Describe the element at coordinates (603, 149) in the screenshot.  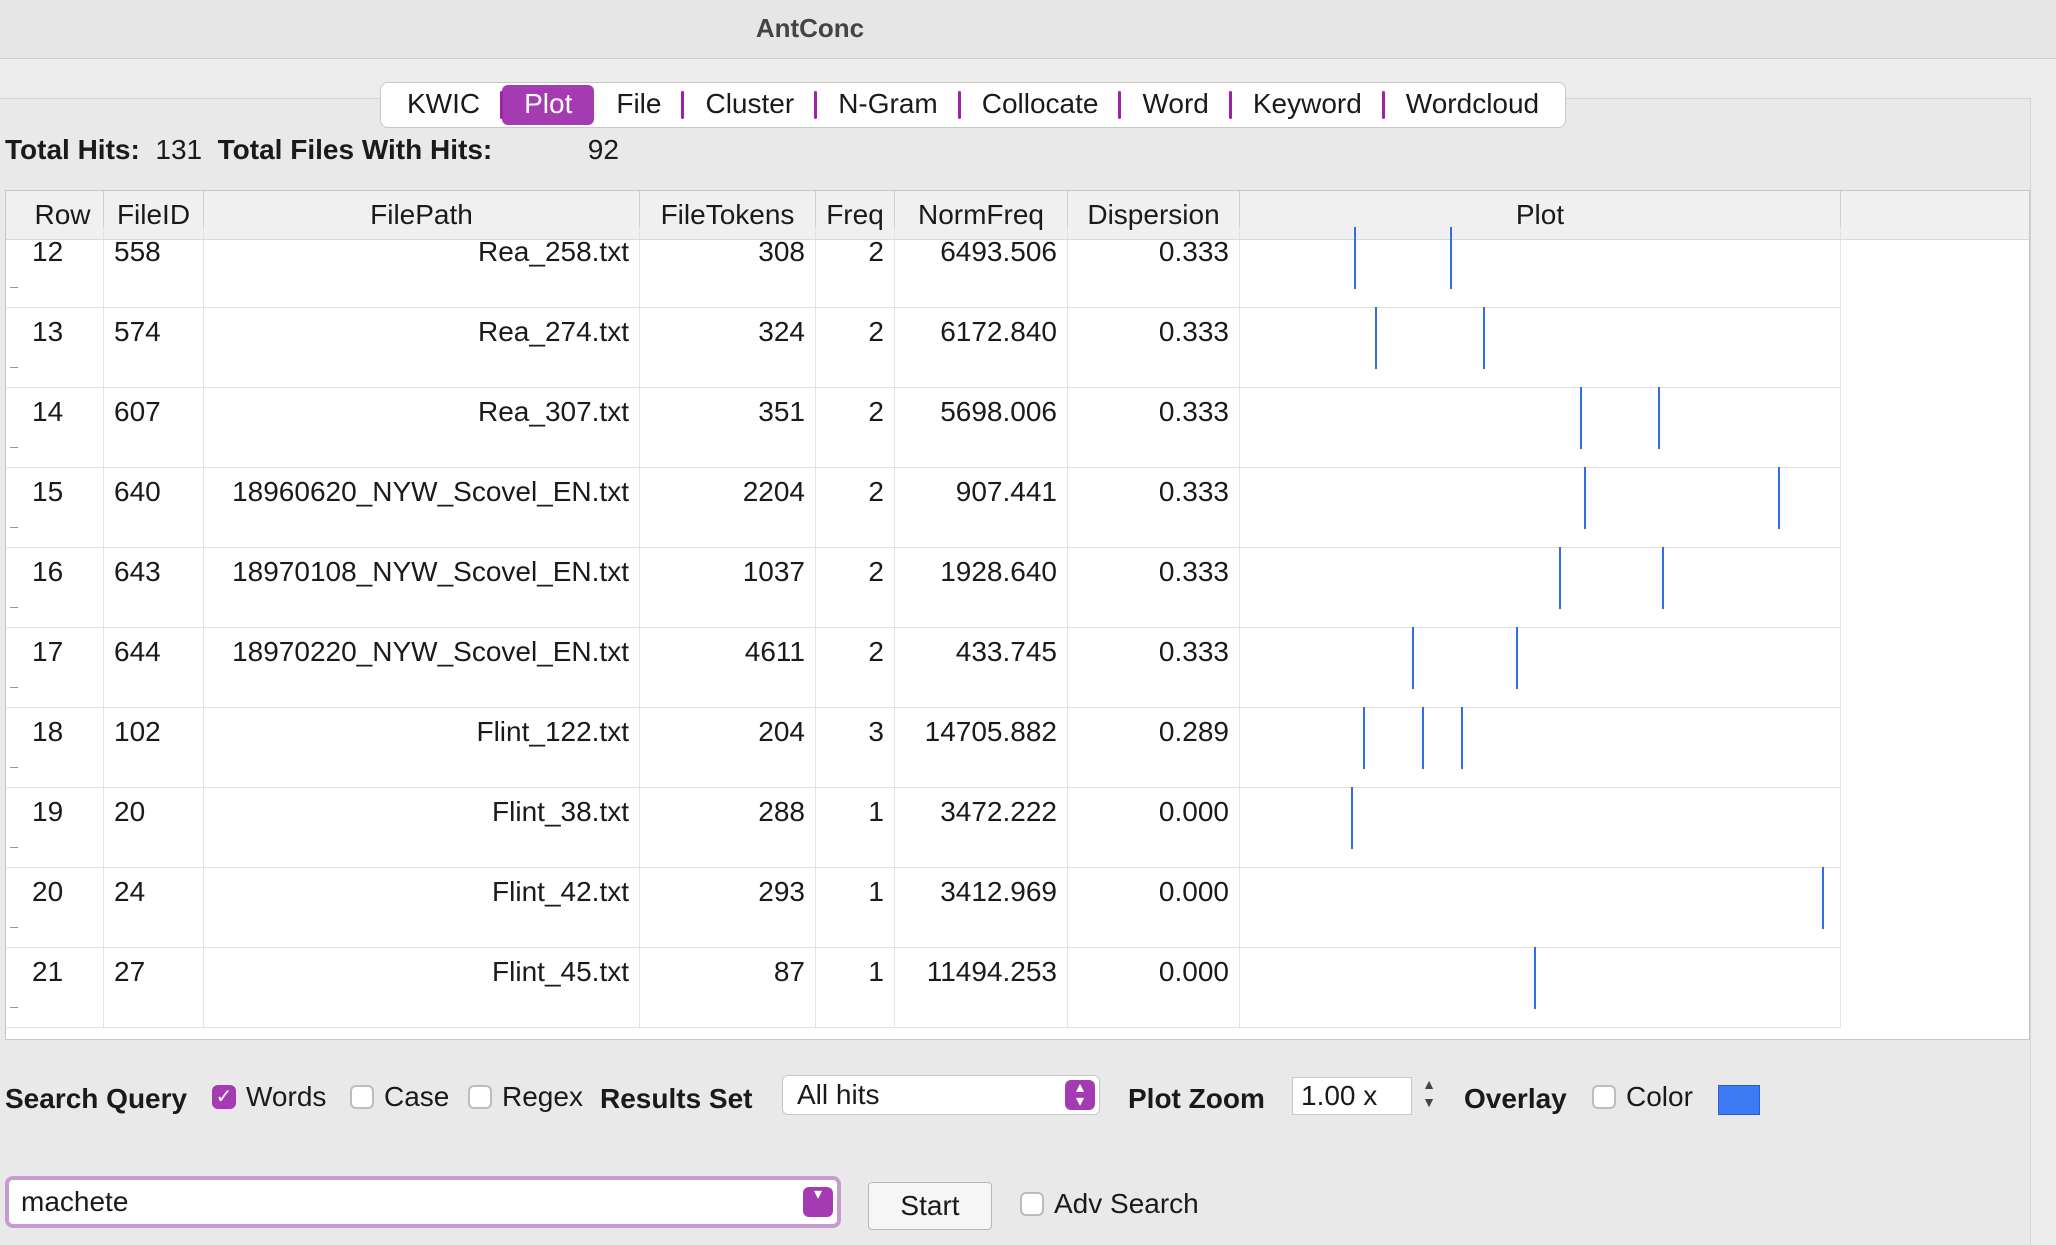
I see `total-files-value: 92` at that location.